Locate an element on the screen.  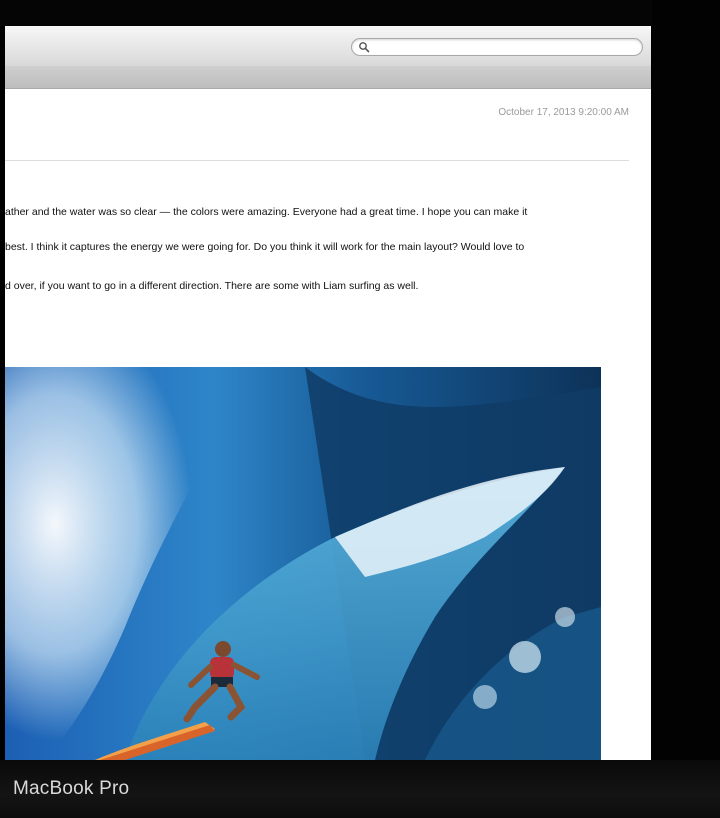
display-bezel-right is located at coordinates (686, 409).